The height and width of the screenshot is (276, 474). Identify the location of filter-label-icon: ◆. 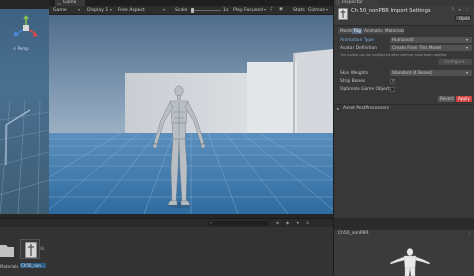
(287, 222).